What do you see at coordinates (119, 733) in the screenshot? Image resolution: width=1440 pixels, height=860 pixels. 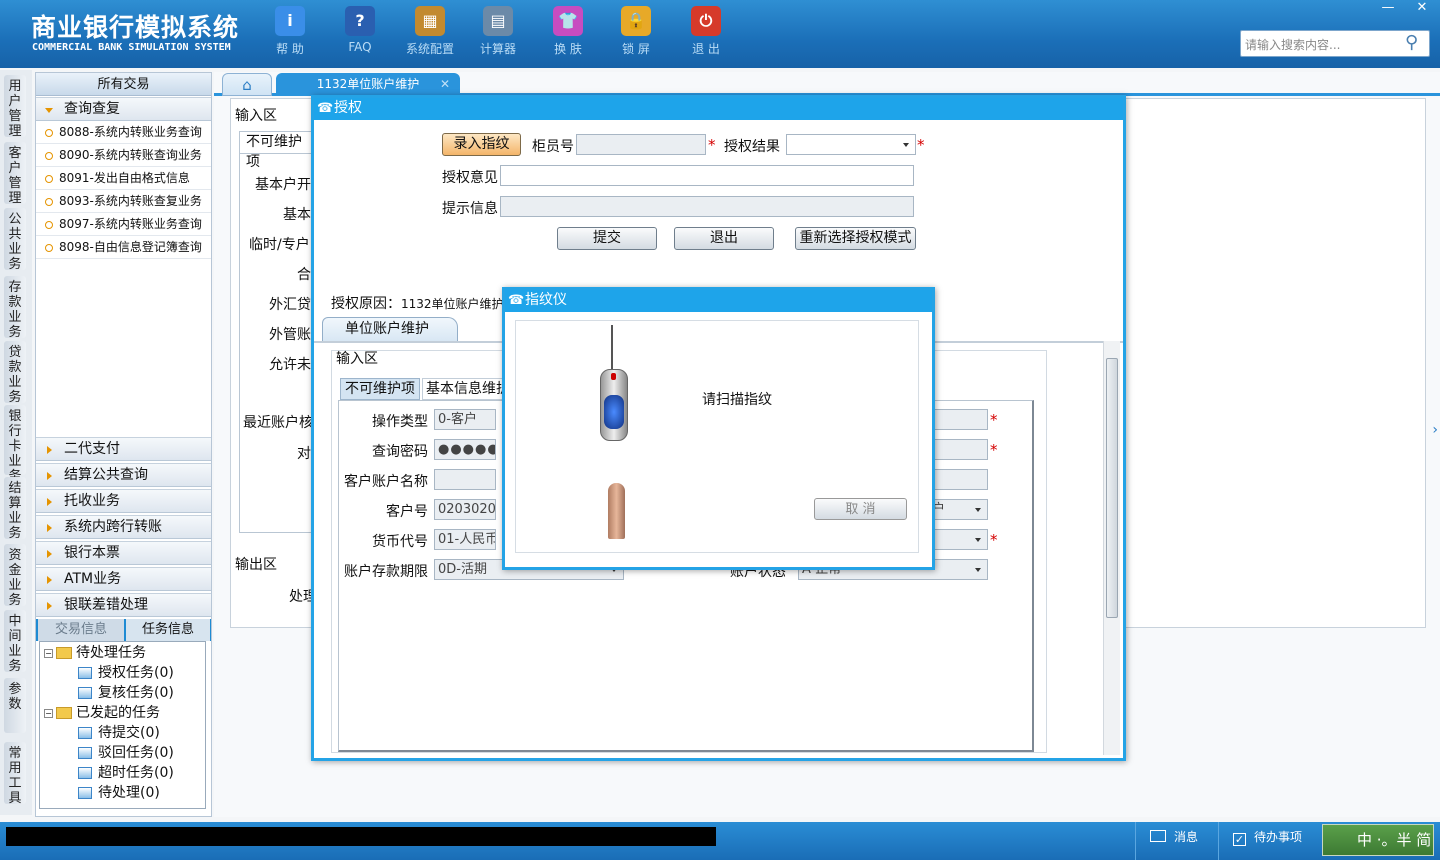 I see `tree-node: 待提交(0)` at bounding box center [119, 733].